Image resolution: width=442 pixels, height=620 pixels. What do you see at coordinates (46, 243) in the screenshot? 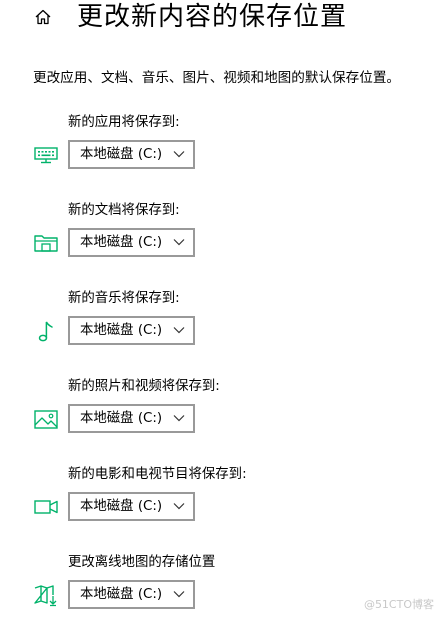
I see `folder-icon` at bounding box center [46, 243].